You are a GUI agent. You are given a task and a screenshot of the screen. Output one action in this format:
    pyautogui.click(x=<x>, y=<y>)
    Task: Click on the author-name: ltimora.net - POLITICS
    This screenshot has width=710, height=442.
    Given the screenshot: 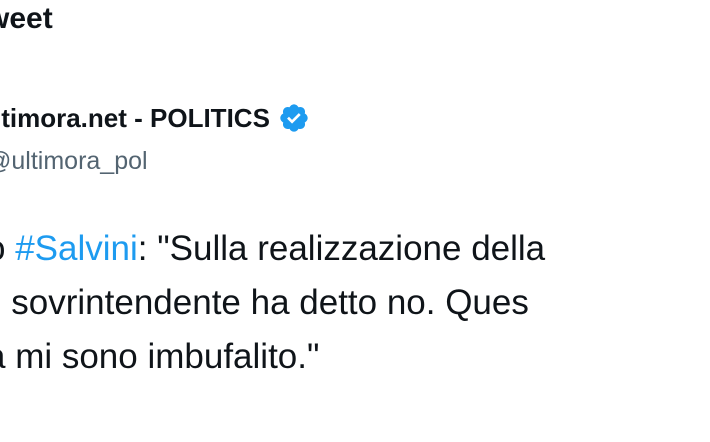 What is the action you would take?
    pyautogui.click(x=135, y=118)
    